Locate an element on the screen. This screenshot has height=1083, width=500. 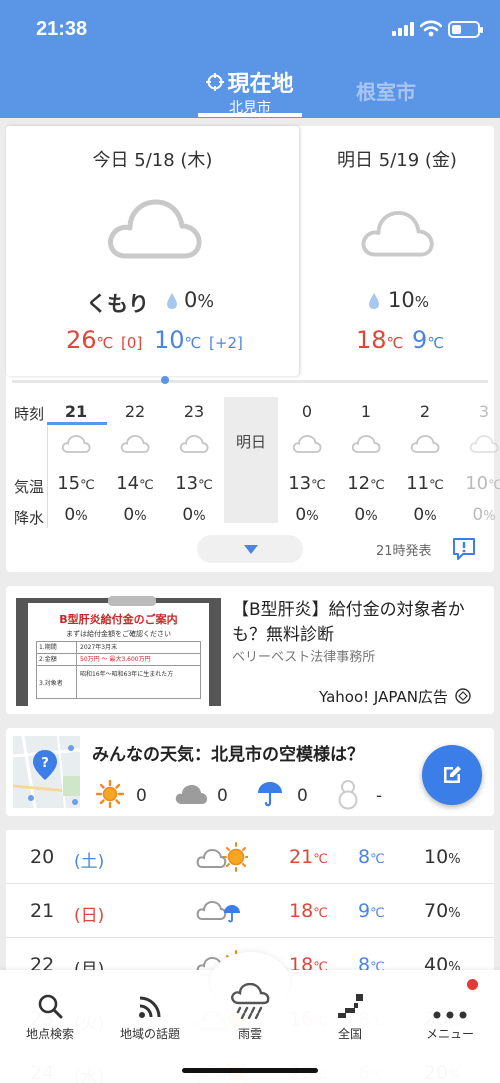
community-cloudy-count: 0 is located at coordinates (222, 796).